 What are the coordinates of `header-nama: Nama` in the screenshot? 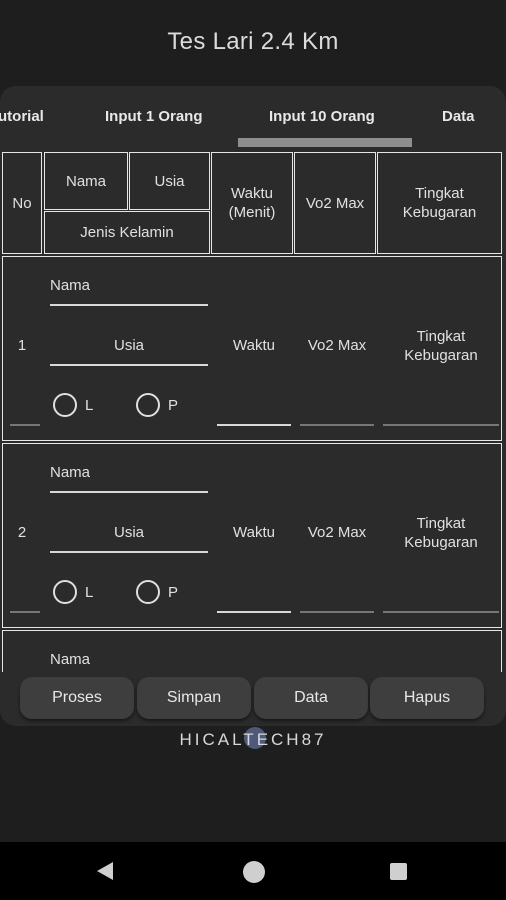 It's located at (86, 181).